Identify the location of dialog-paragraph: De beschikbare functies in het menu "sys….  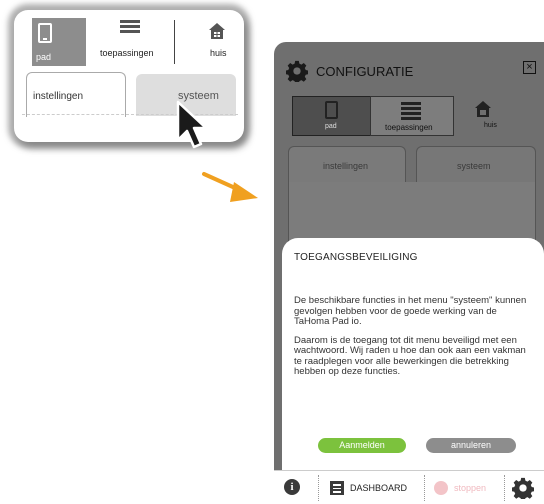
(410, 311).